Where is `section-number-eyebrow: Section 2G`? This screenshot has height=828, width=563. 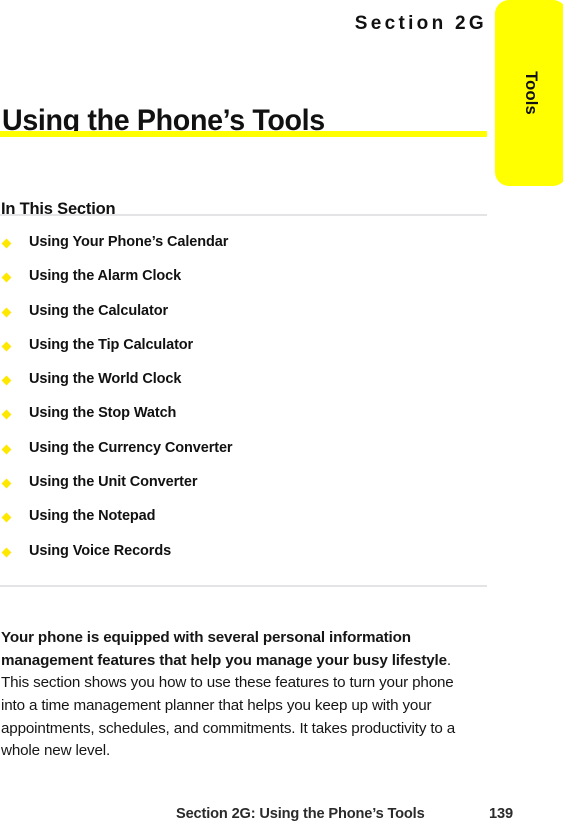
section-number-eyebrow: Section 2G is located at coordinates (420, 23).